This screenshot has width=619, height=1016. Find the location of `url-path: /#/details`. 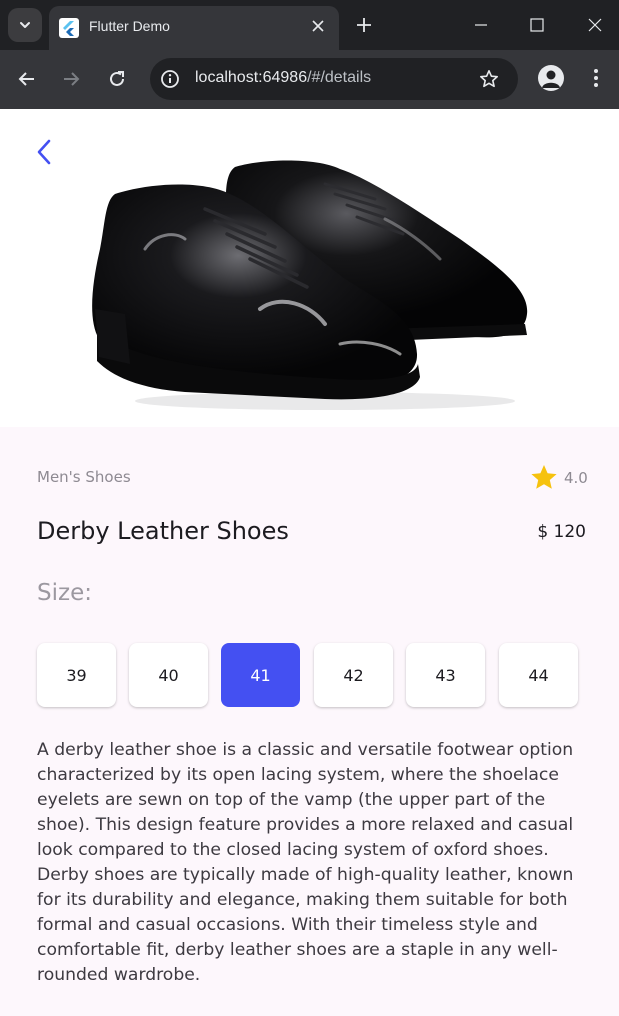

url-path: /#/details is located at coordinates (339, 77).